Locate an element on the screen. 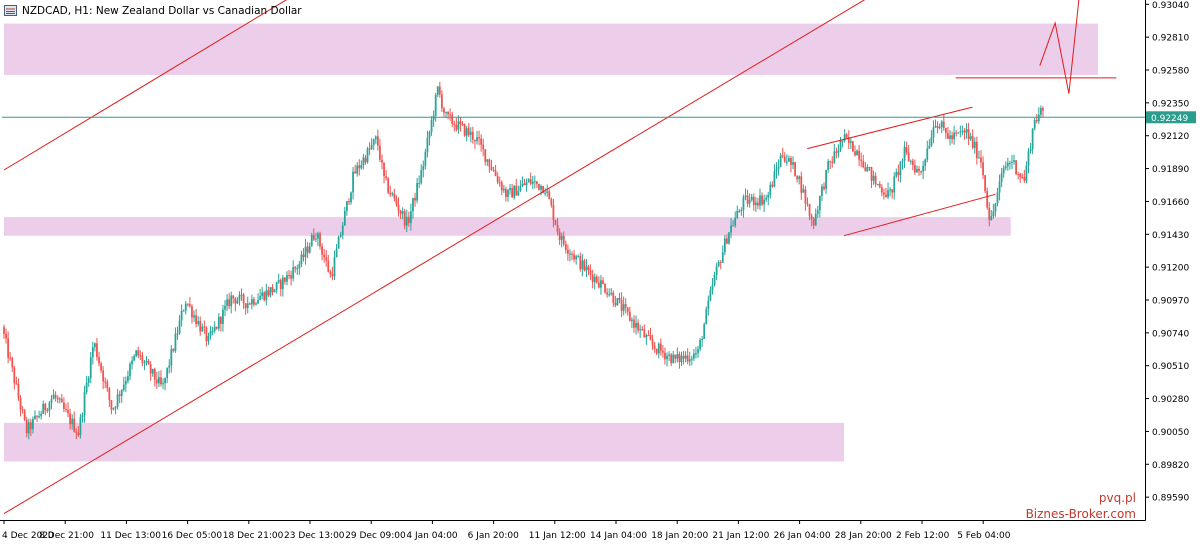 This screenshot has height=553, width=1200. price-tick-label: 0.92810 is located at coordinates (1170, 39).